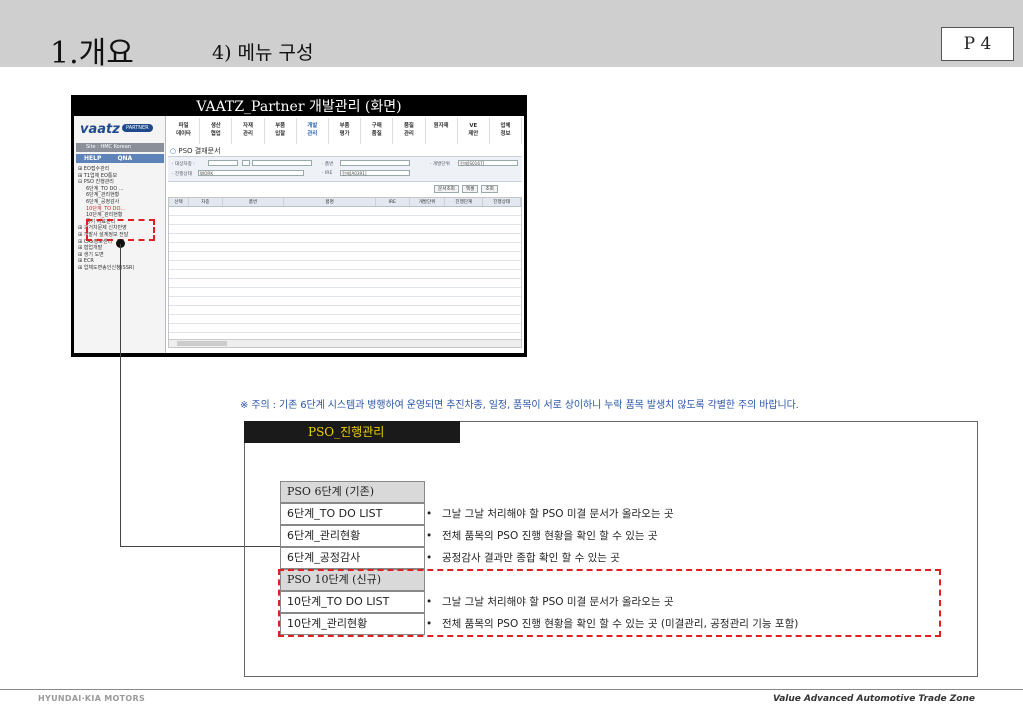 This screenshot has height=708, width=1023. I want to click on footer-divider, so click(511, 689).